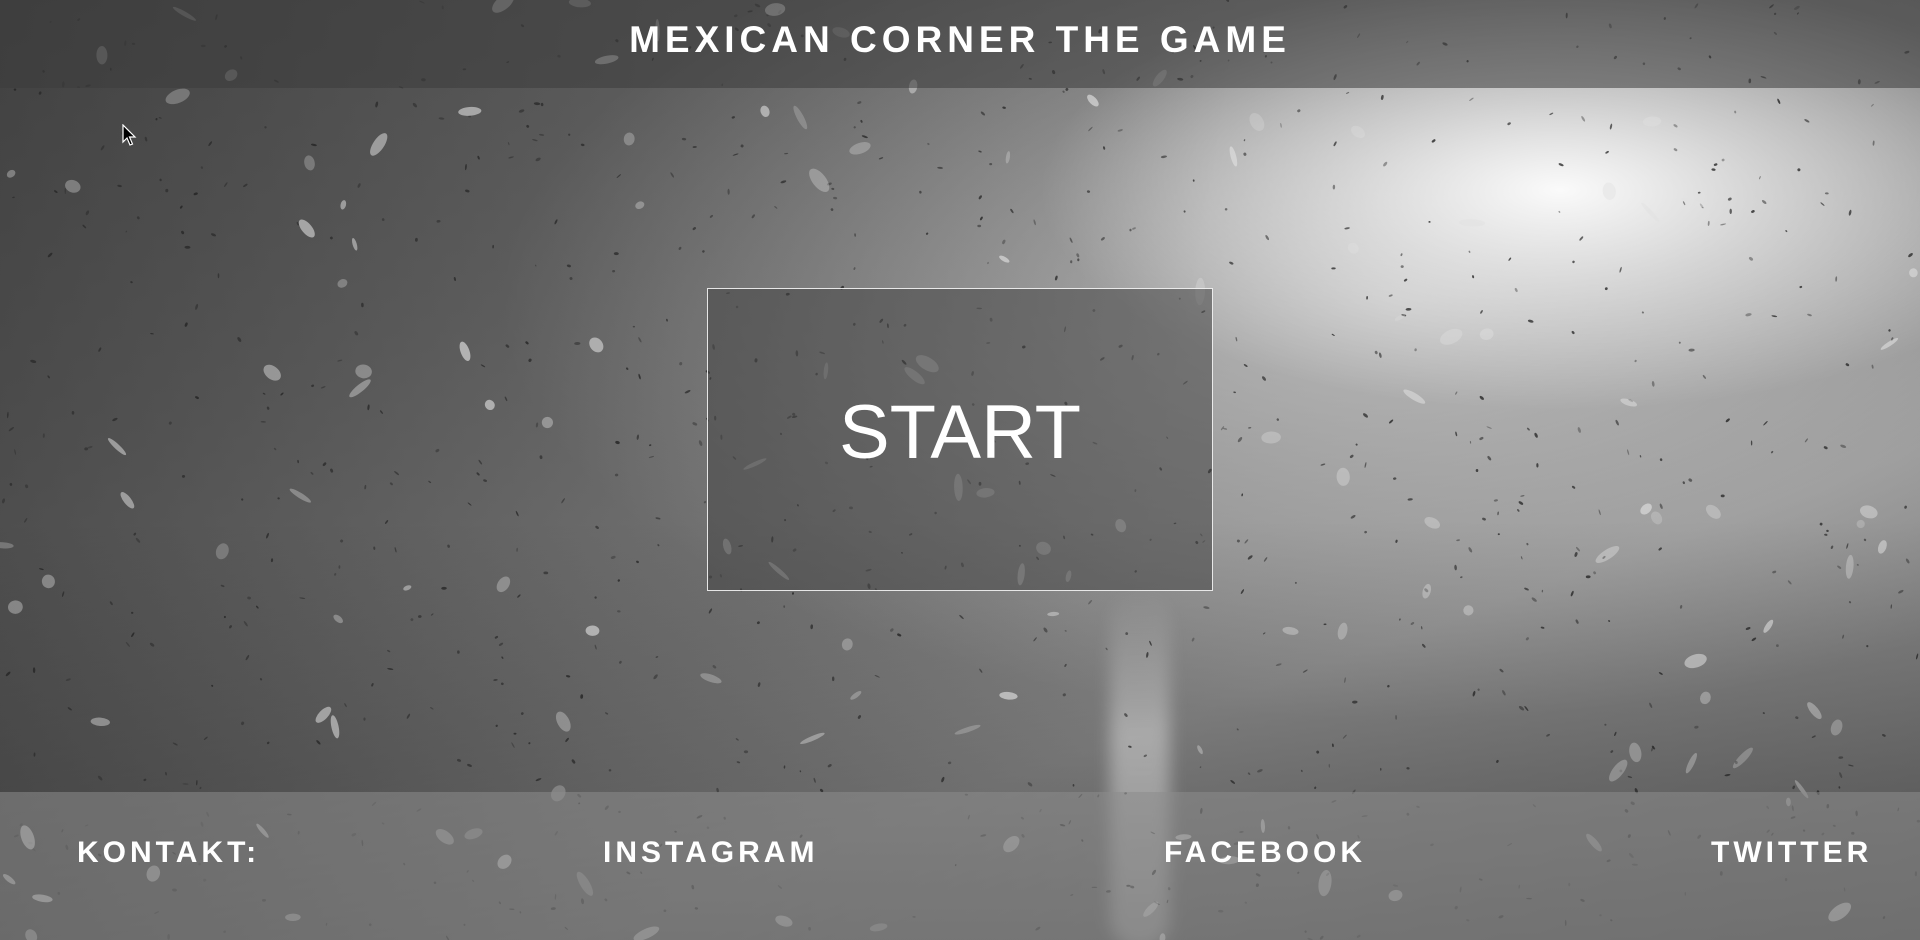 Image resolution: width=1920 pixels, height=940 pixels. Describe the element at coordinates (710, 853) in the screenshot. I see `footer-link-instagram: INSTAGRAM` at that location.